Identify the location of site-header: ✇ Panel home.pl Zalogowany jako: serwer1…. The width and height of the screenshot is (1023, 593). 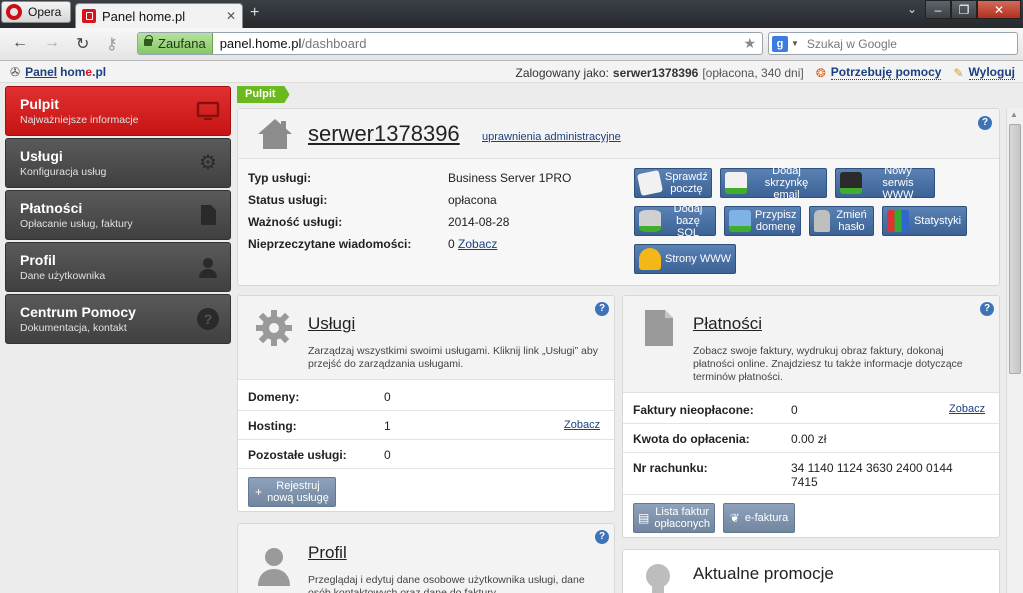
(511, 72).